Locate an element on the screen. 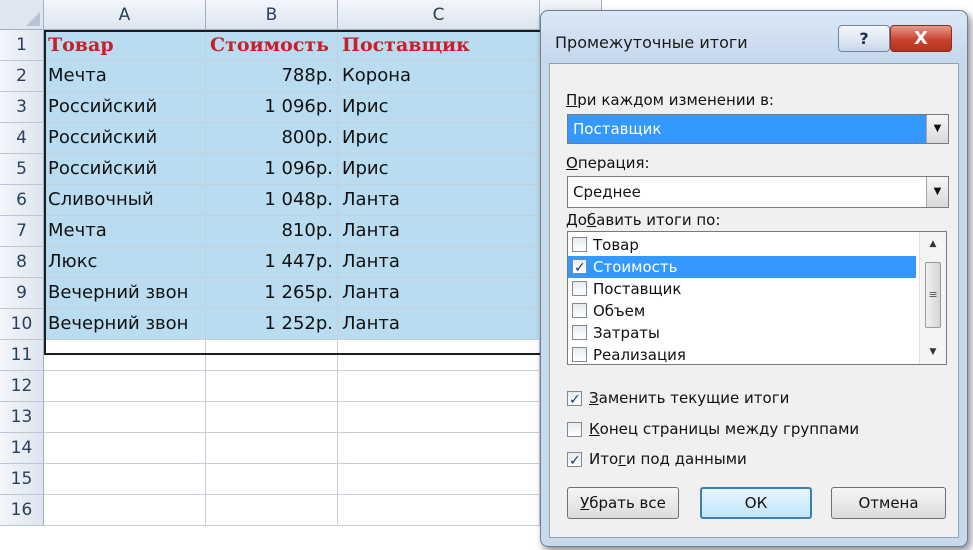 The image size is (973, 550). summary-below-checkbox is located at coordinates (574, 461).